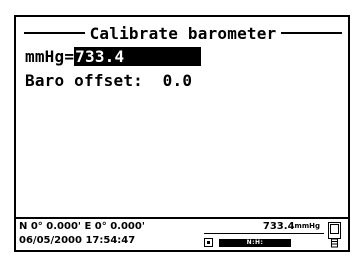  I want to click on offset-label: Baro offset:, so click(84, 80).